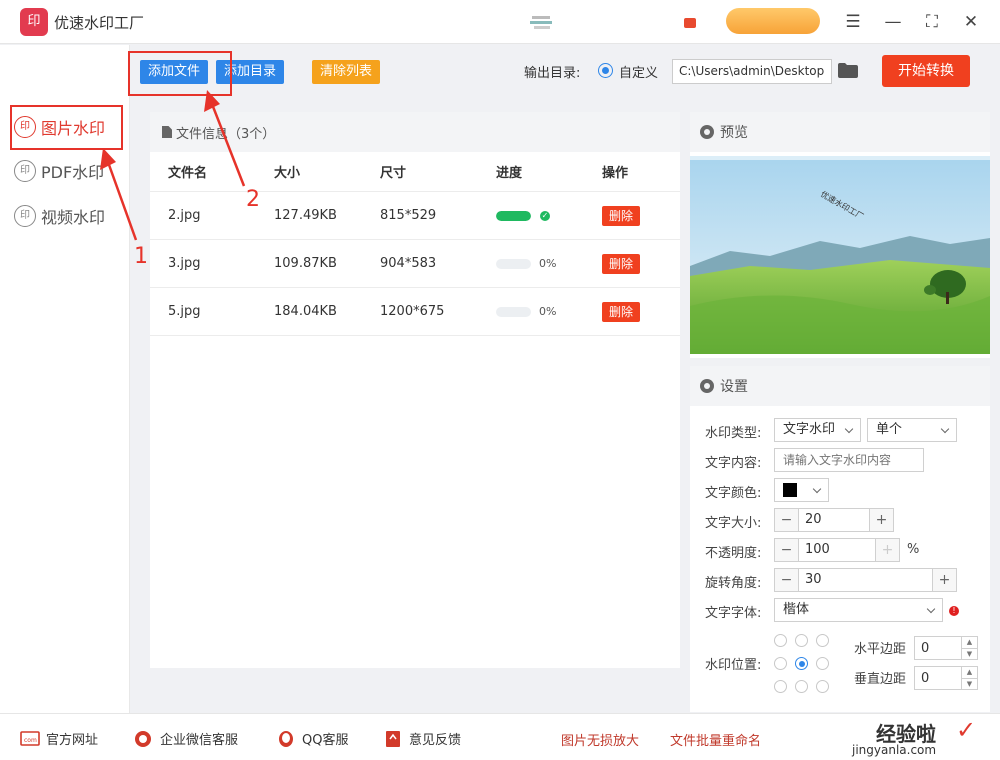  Describe the element at coordinates (346, 72) in the screenshot. I see `clear-list-button: 清除列表` at that location.